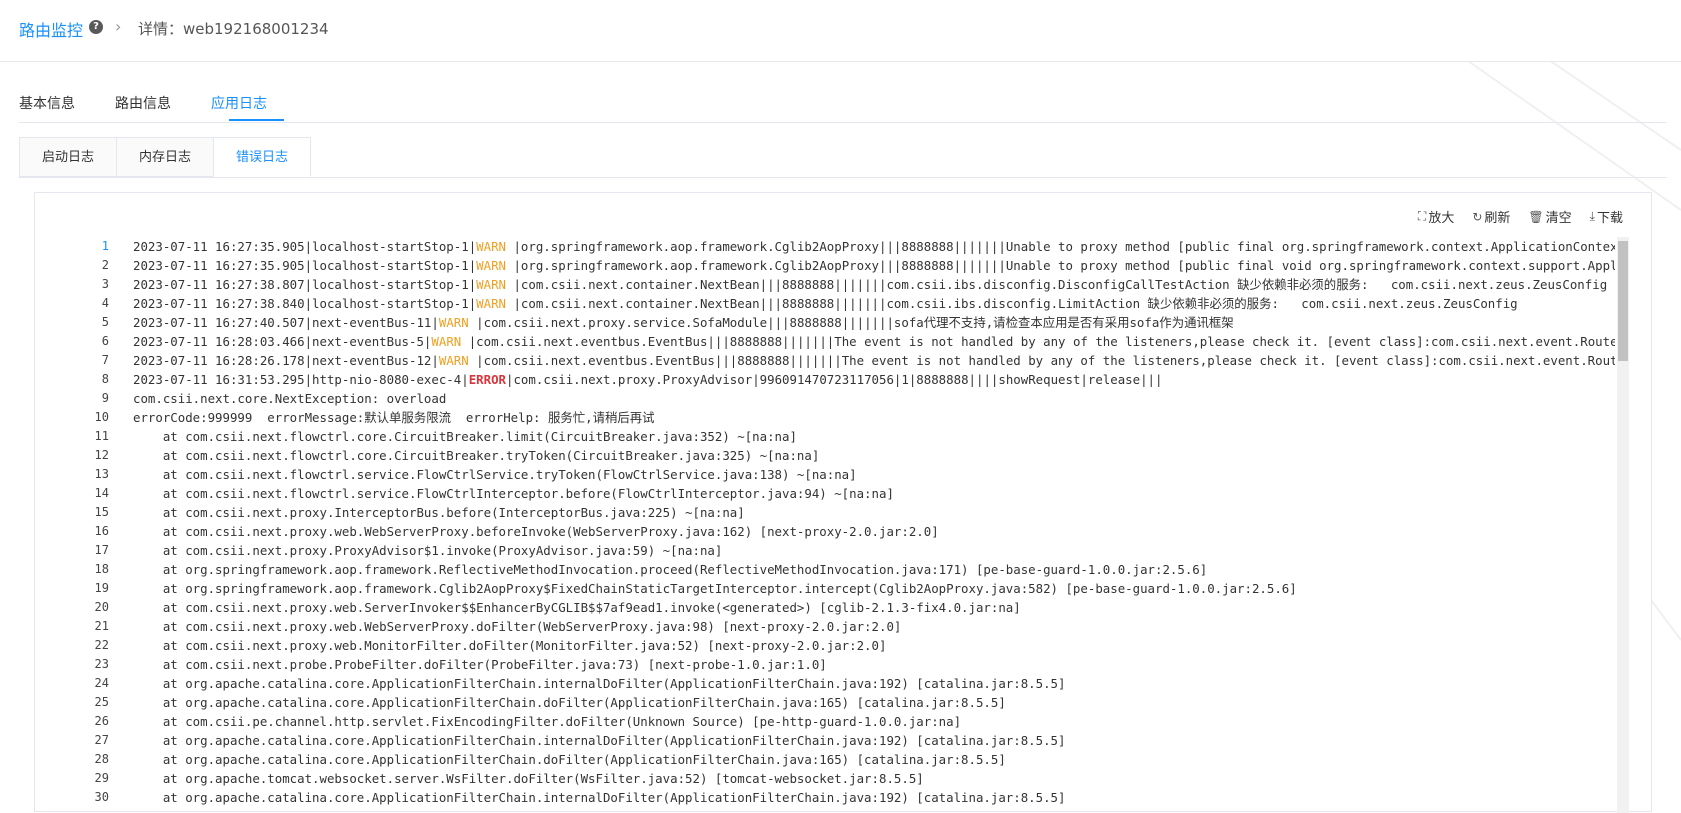 Image resolution: width=1681 pixels, height=813 pixels. What do you see at coordinates (1520, 216) in the screenshot?
I see `log-toolbar: ⛶ 放大 ↻ 刷新 🗑 清空 ⤓ 下载` at bounding box center [1520, 216].